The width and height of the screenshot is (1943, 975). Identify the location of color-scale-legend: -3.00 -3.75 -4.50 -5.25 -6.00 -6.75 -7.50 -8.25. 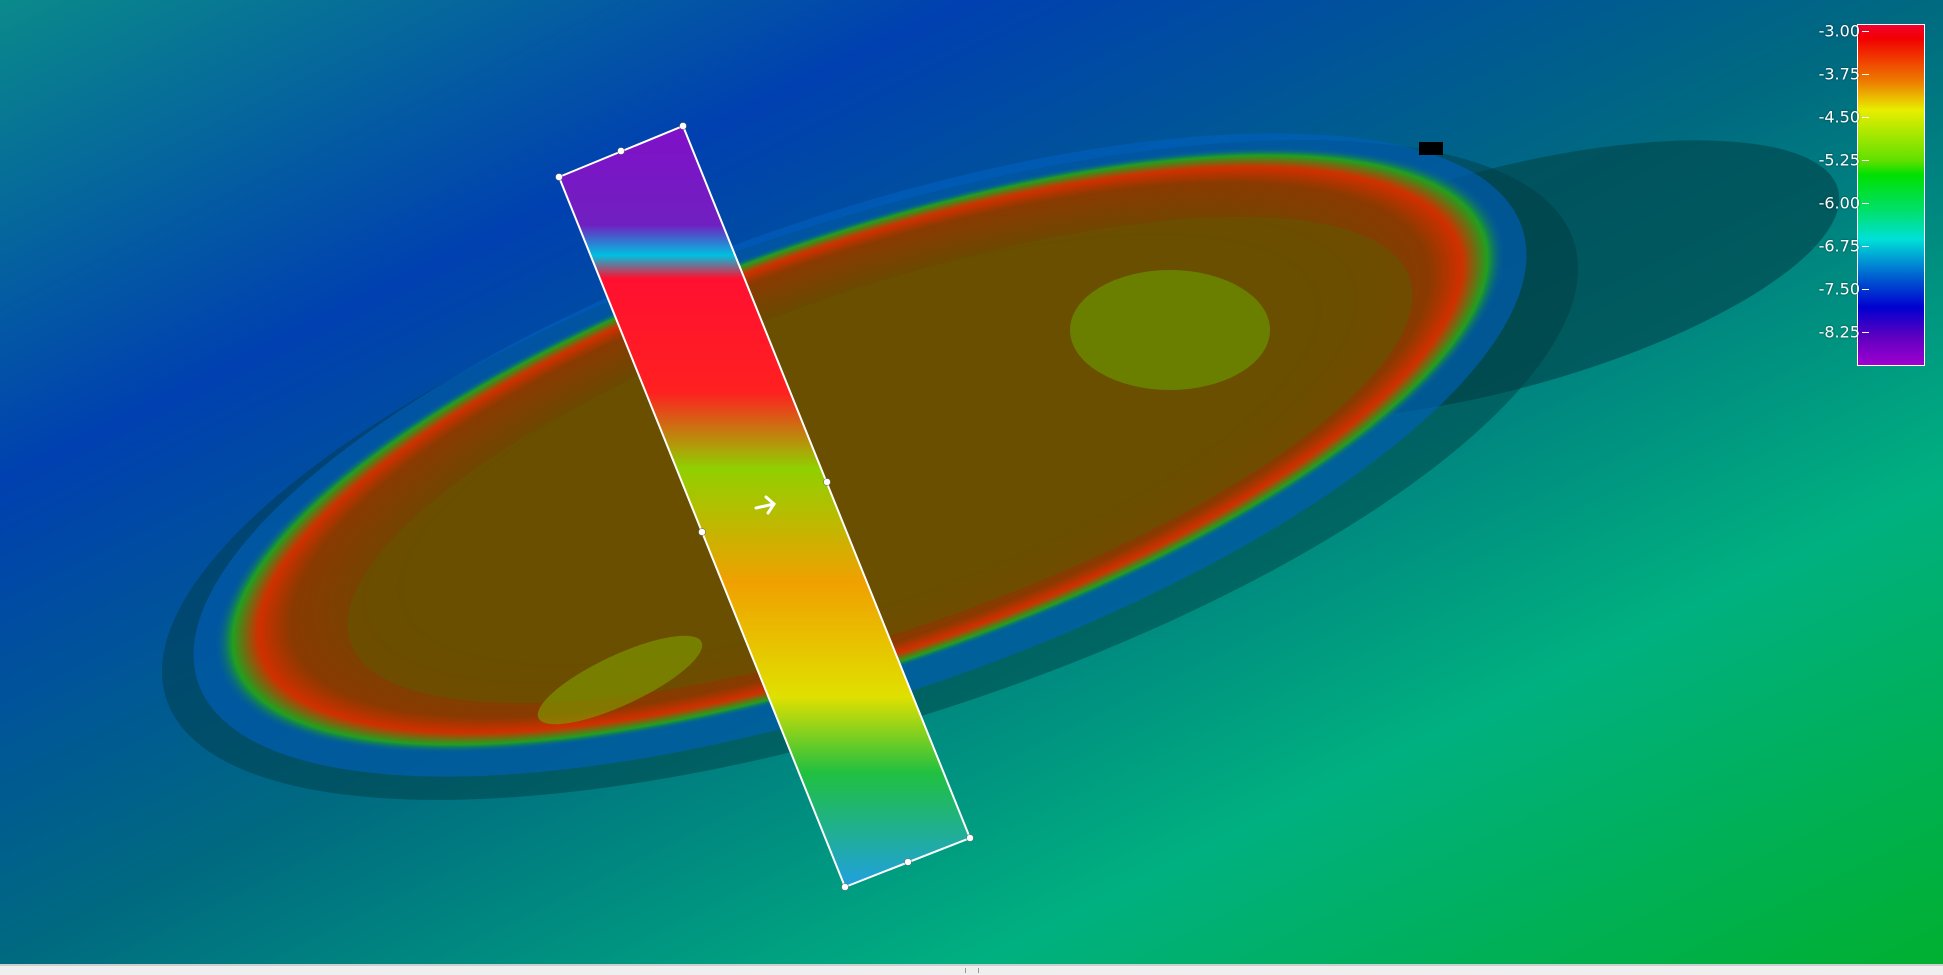
(1860, 195).